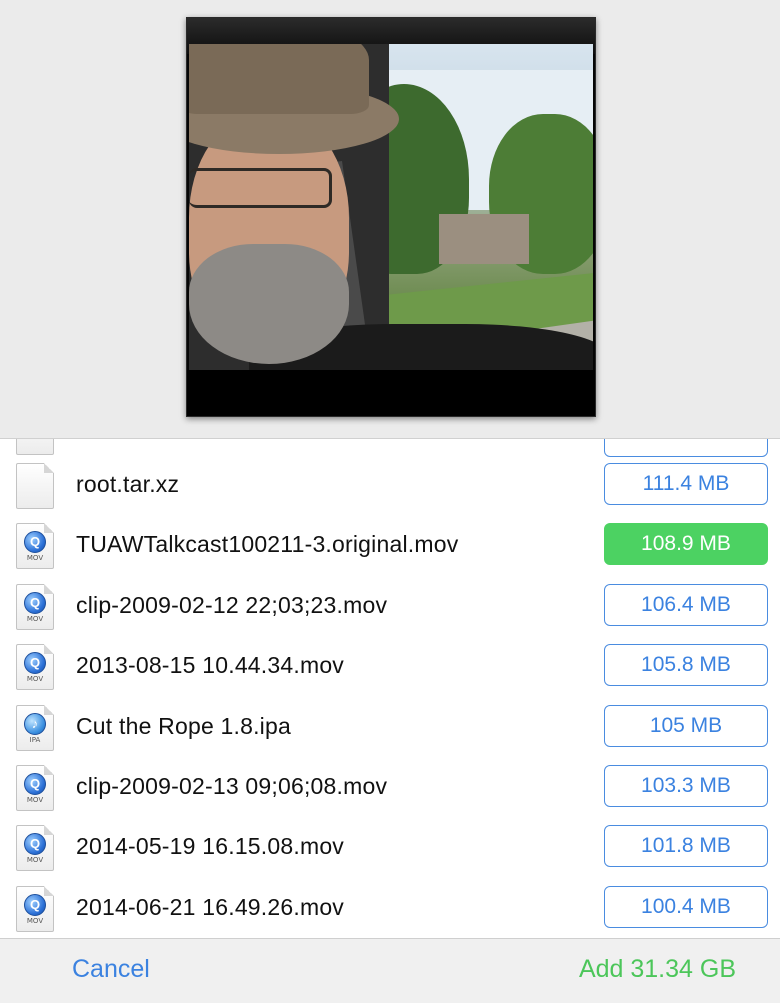 This screenshot has height=1003, width=780. What do you see at coordinates (111, 969) in the screenshot?
I see `cancel-button: Cancel` at bounding box center [111, 969].